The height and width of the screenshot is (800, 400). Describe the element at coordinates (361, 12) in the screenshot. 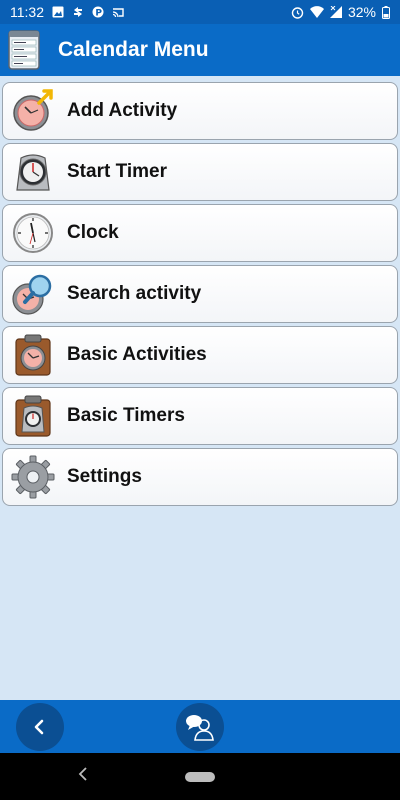

I see `battery-percent: 32%` at that location.